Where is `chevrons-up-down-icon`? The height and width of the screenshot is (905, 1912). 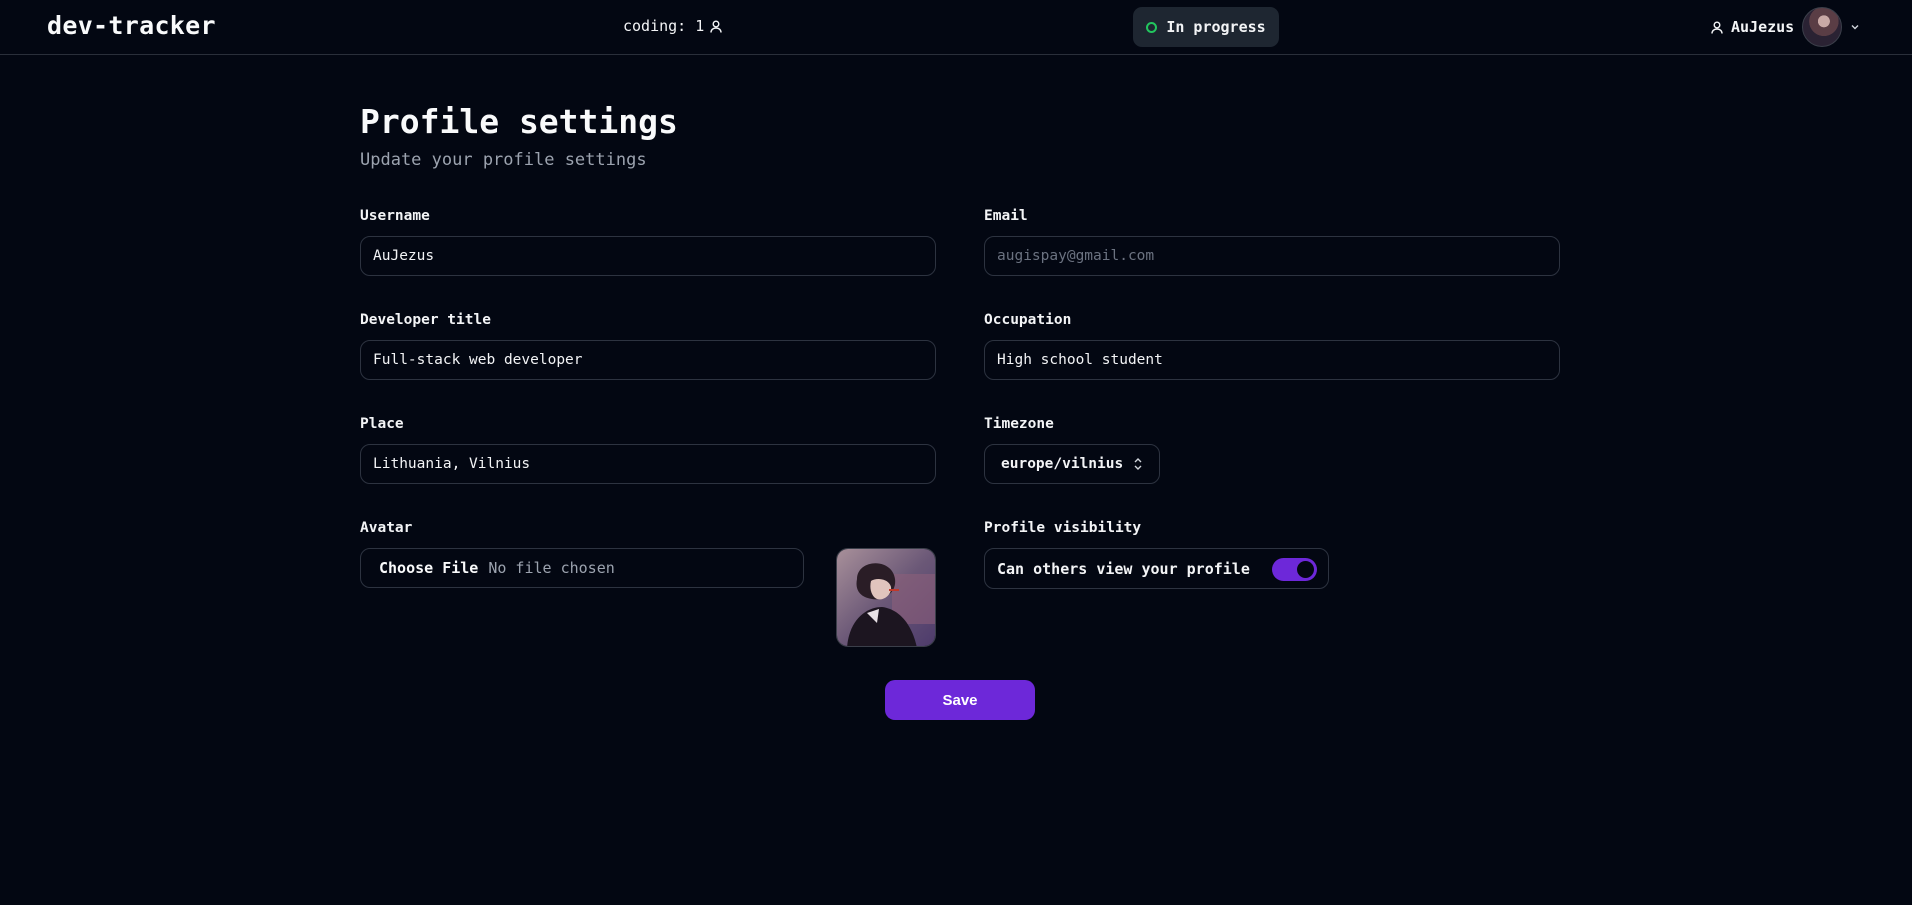
chevrons-up-down-icon is located at coordinates (1138, 464).